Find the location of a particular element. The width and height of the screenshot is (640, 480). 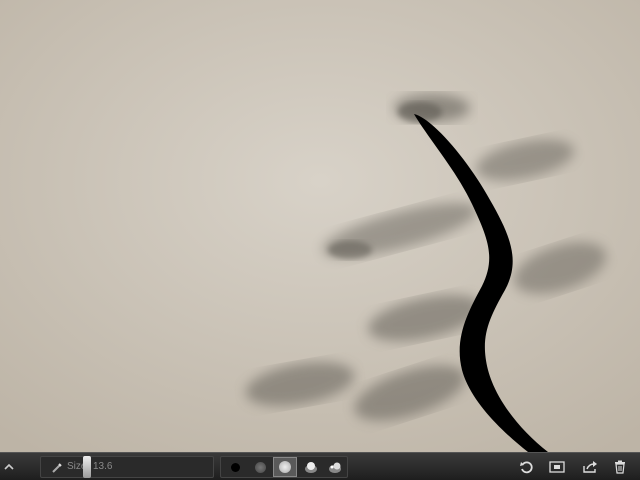

smudge-brush-button is located at coordinates (310, 467).